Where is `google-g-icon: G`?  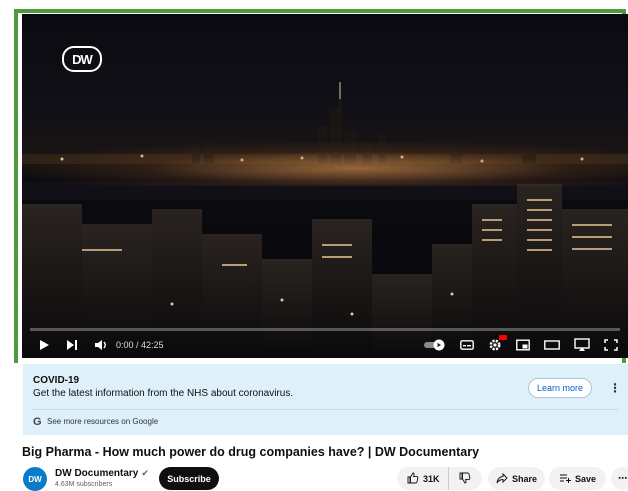 google-g-icon: G is located at coordinates (37, 422).